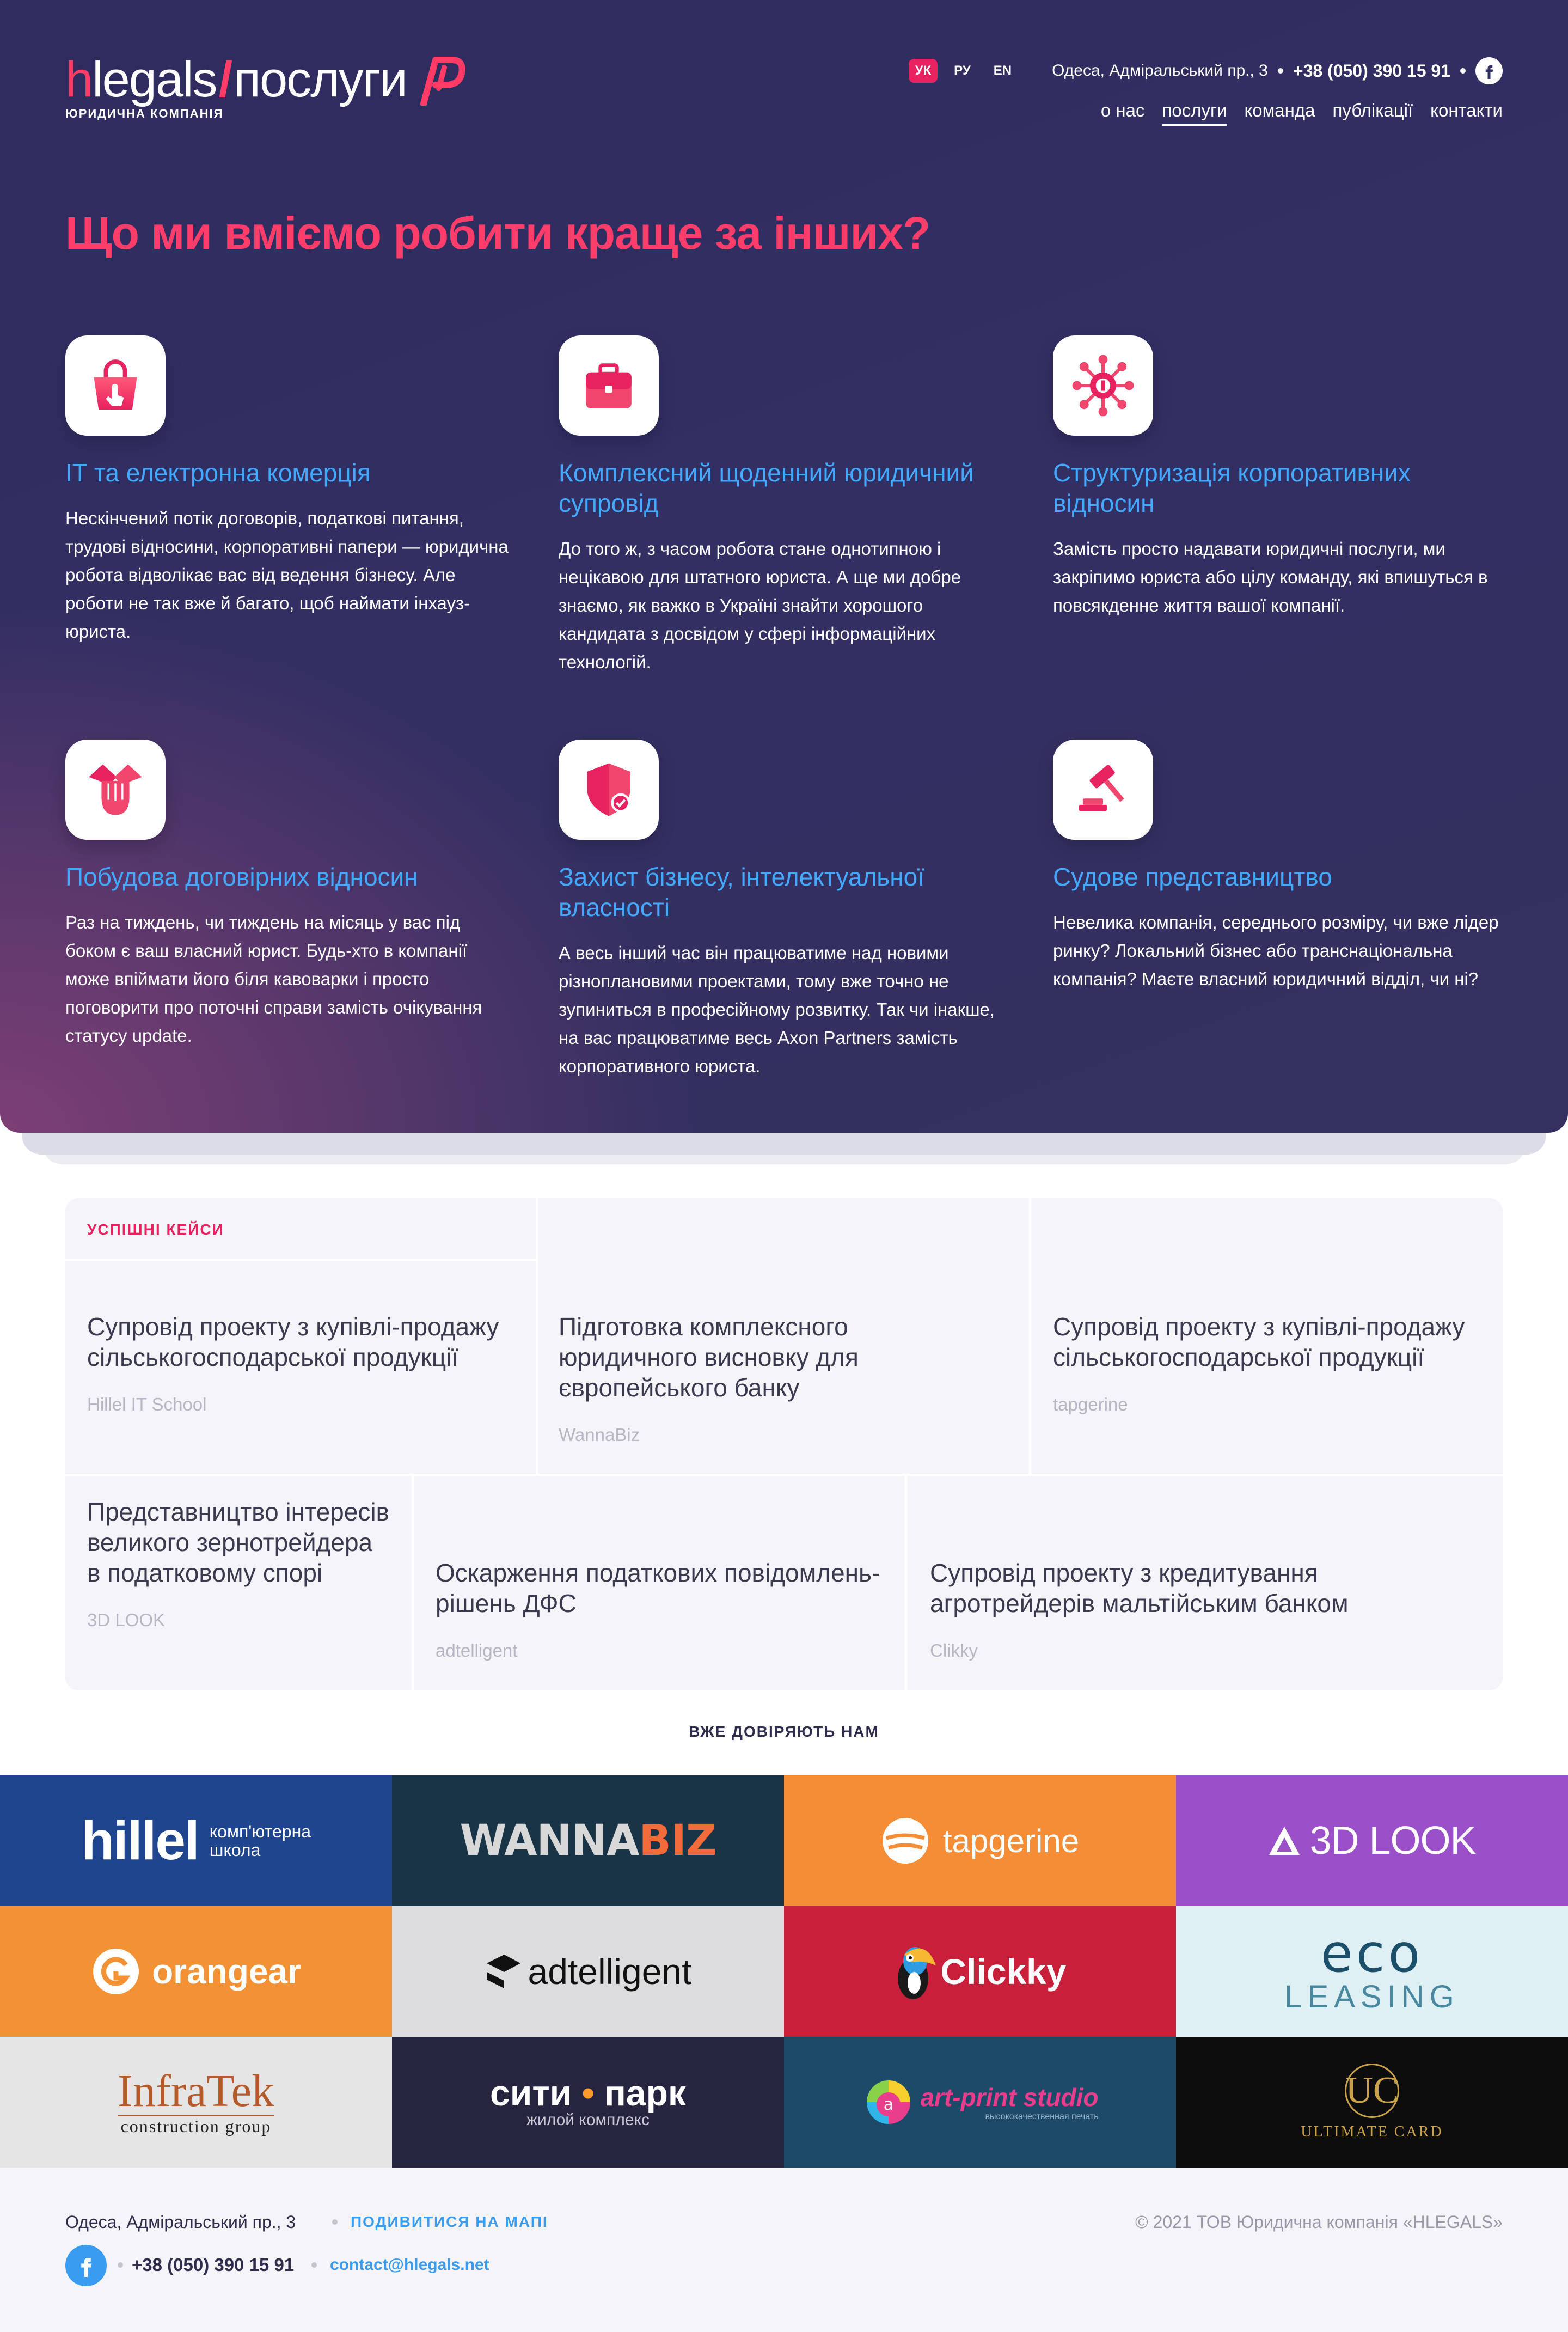 The height and width of the screenshot is (2332, 1568). What do you see at coordinates (409, 2265) in the screenshot?
I see `footer-email: contact@hlegals.net` at bounding box center [409, 2265].